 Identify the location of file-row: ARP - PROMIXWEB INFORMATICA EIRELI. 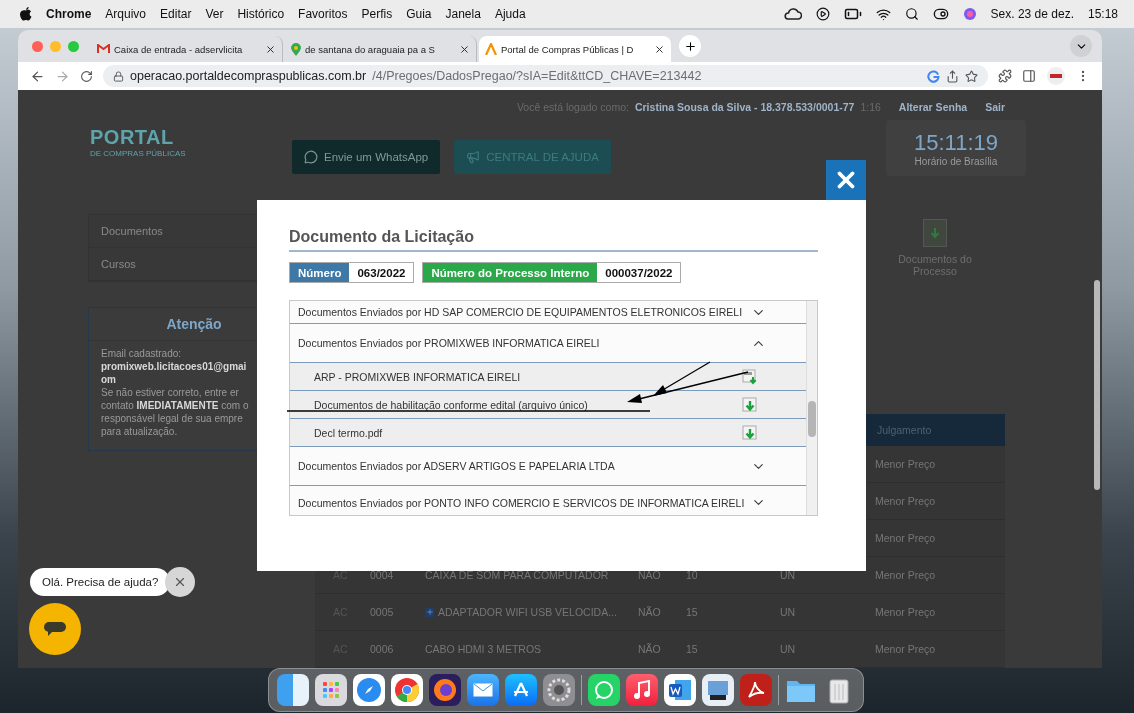
(548, 377).